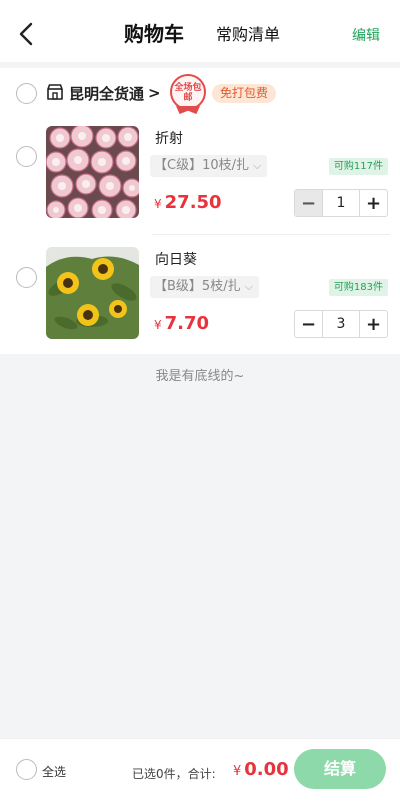  I want to click on store-header: 昆明全货通 > 全场包邮 免打包费, so click(200, 93).